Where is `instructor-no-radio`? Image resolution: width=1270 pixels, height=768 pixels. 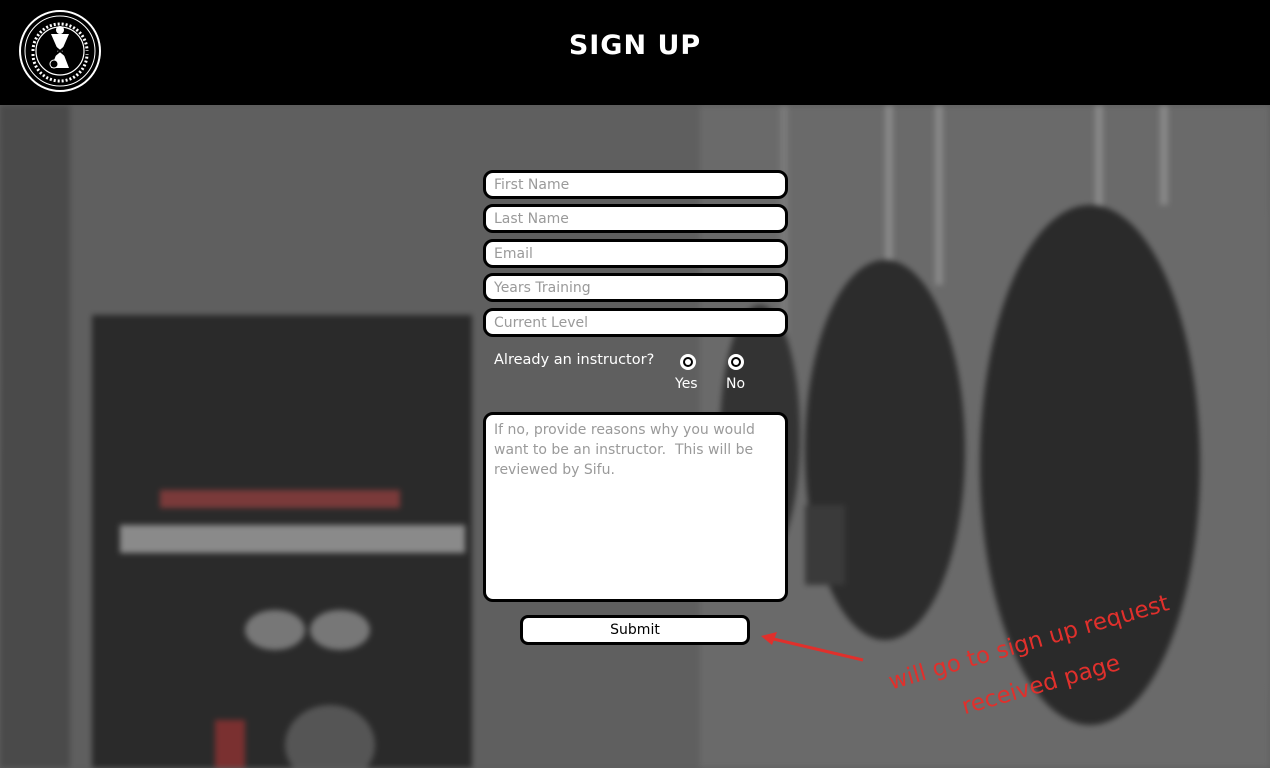
instructor-no-radio is located at coordinates (736, 362).